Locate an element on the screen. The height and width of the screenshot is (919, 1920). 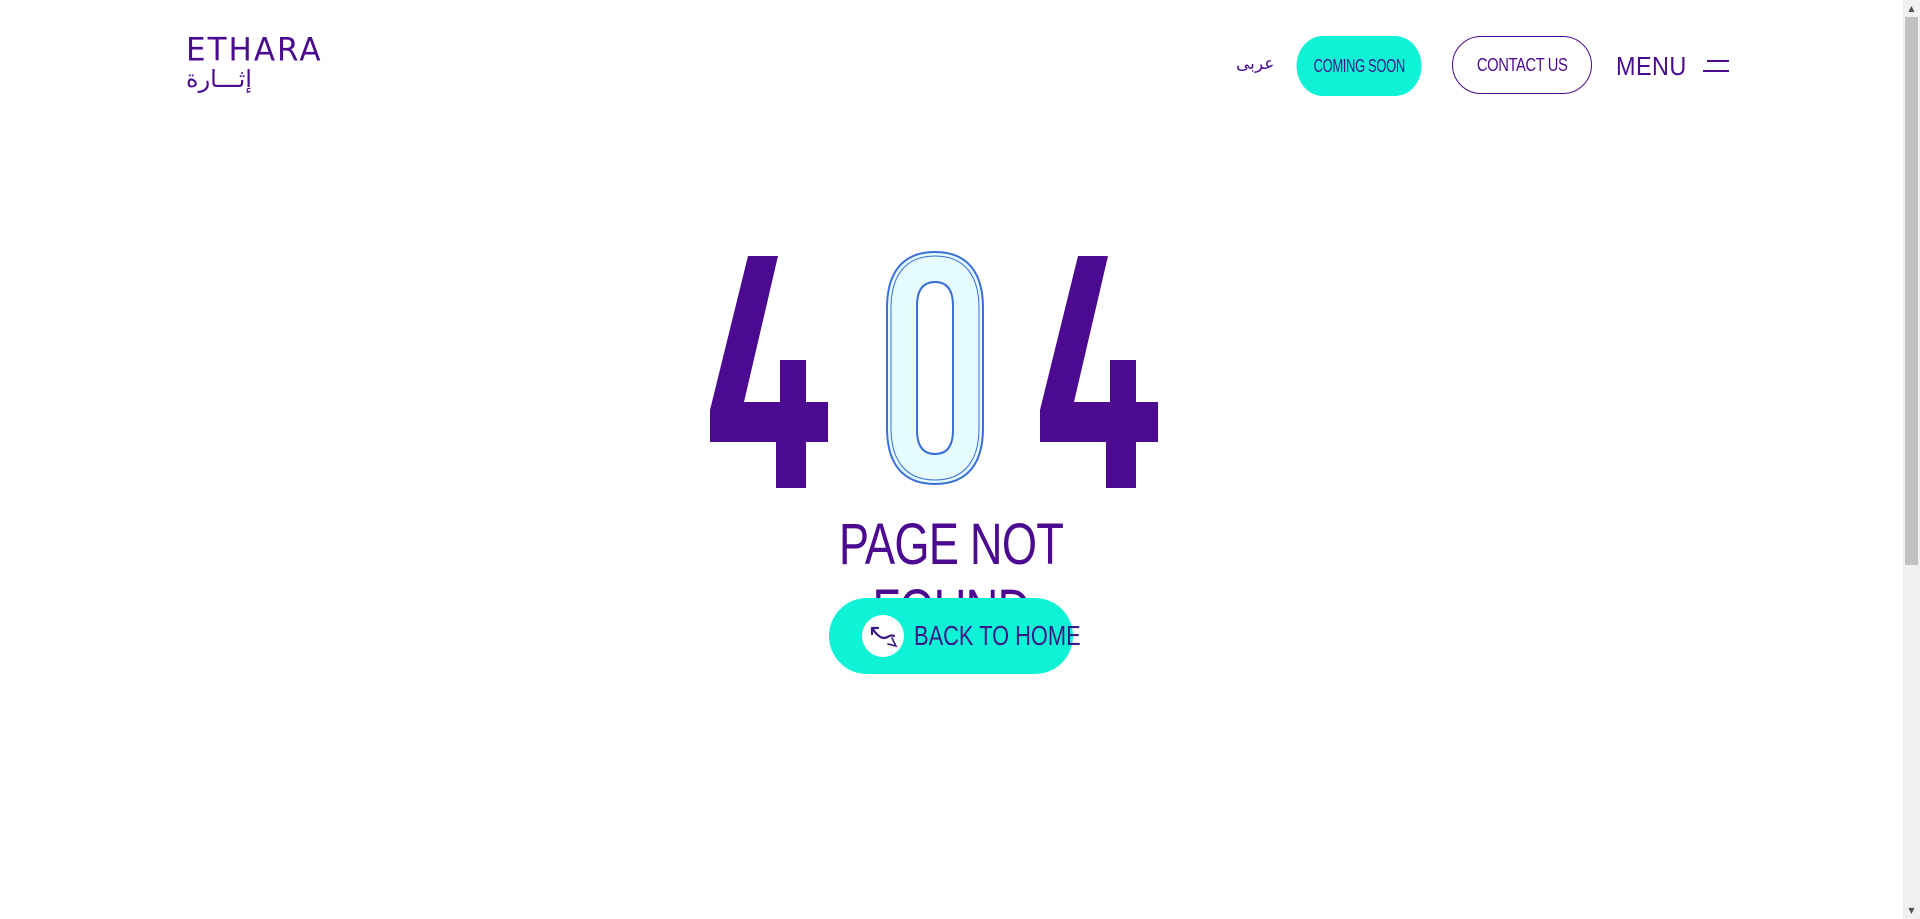
contact-us-button: CONTACT US is located at coordinates (1522, 65).